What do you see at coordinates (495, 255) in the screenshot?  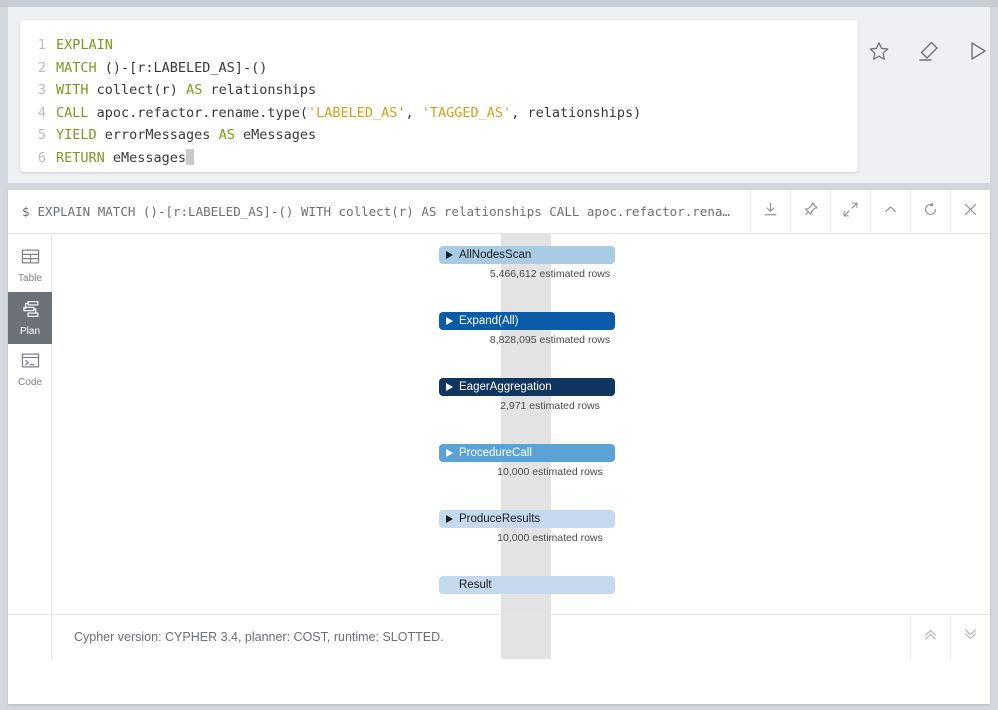 I see `plan-operator-label: AllNodesScan` at bounding box center [495, 255].